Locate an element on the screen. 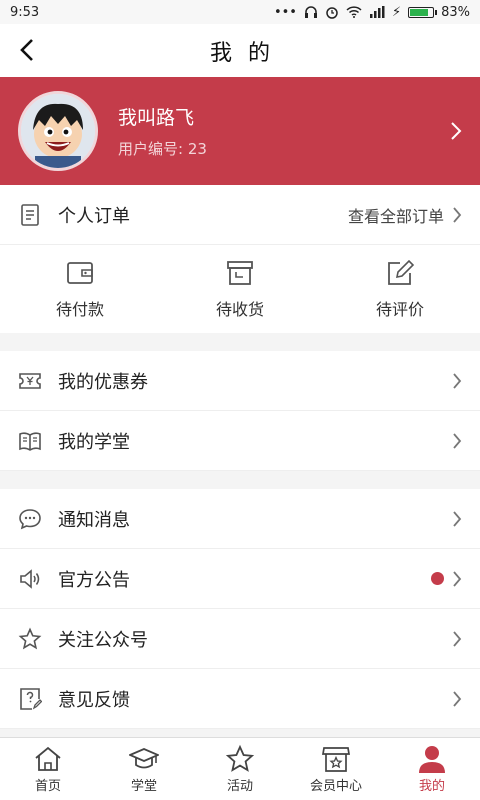 Image resolution: width=480 pixels, height=800 pixels. orders-header: 个人订单 查看全部订单 is located at coordinates (240, 215).